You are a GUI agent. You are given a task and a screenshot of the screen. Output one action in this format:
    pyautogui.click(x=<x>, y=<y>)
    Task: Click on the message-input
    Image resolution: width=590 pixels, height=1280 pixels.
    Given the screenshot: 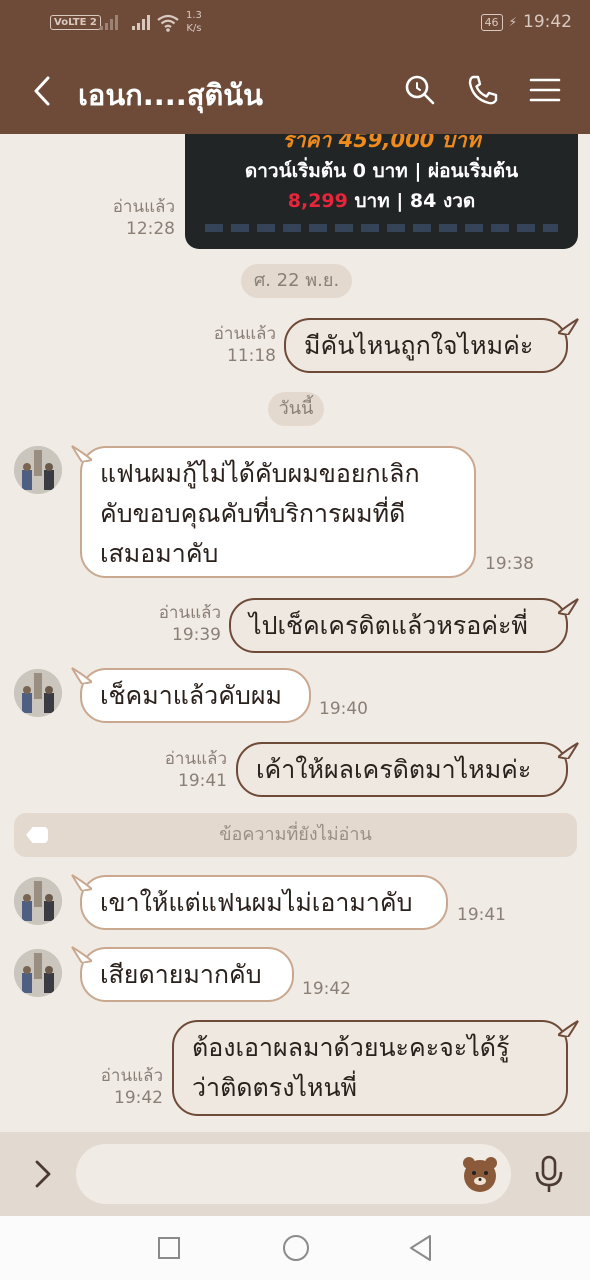 What is the action you would take?
    pyautogui.click(x=293, y=1174)
    